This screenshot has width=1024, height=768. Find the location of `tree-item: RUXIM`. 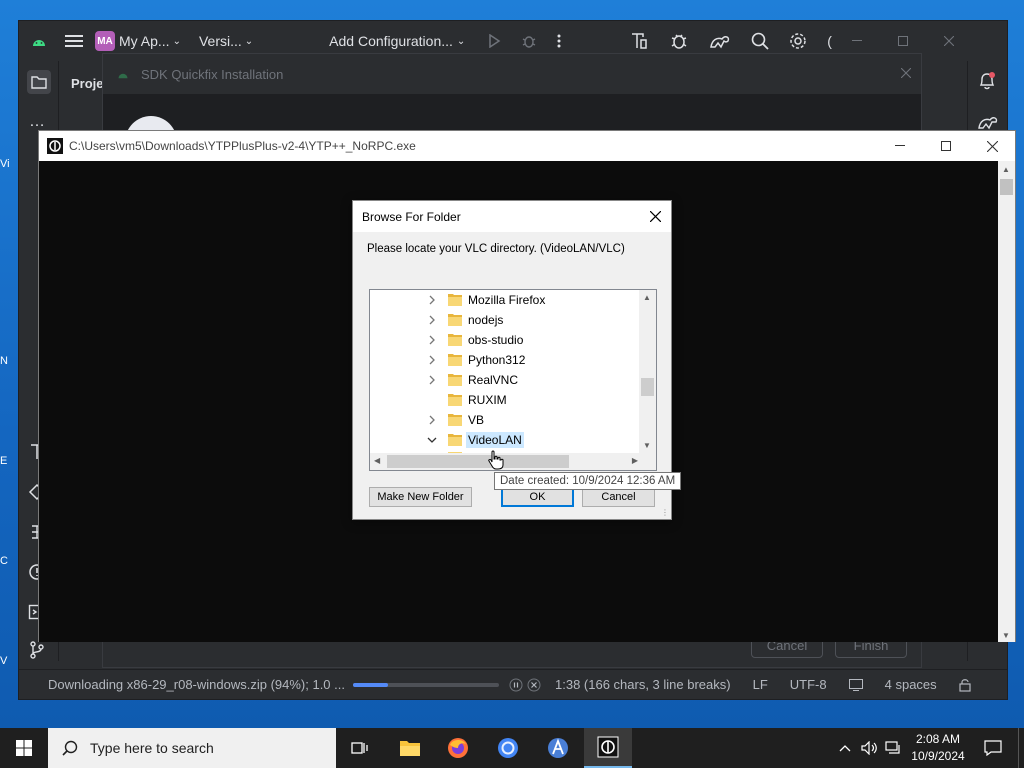

tree-item: RUXIM is located at coordinates (505, 400).